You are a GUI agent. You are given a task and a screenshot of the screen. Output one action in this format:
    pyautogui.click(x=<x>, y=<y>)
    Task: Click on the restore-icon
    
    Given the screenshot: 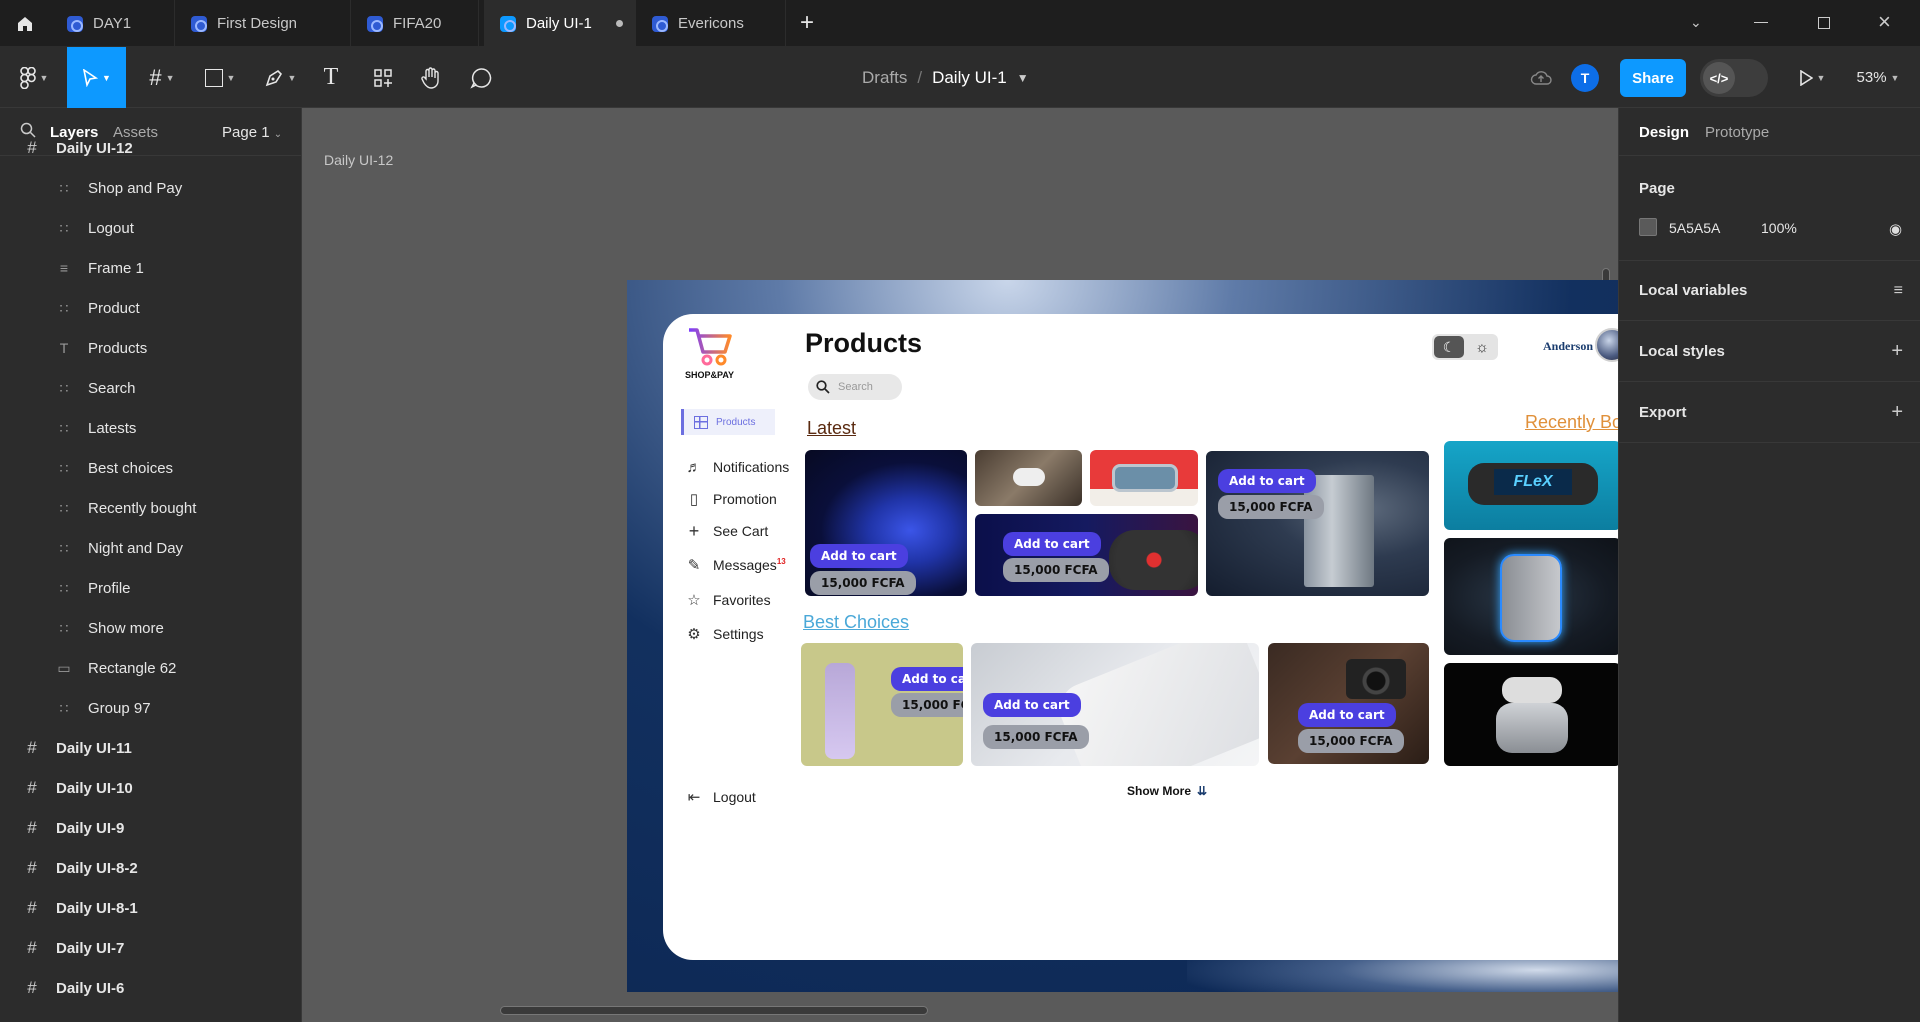 What is the action you would take?
    pyautogui.click(x=1824, y=23)
    